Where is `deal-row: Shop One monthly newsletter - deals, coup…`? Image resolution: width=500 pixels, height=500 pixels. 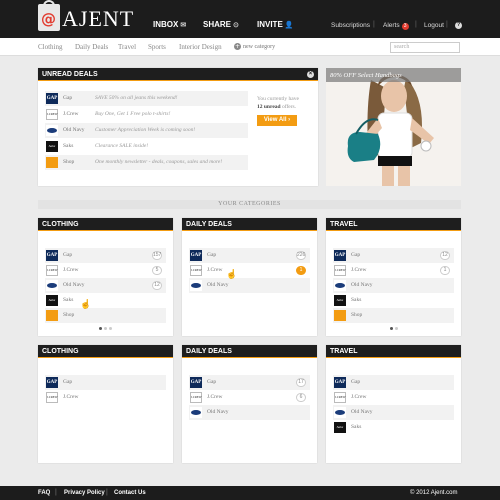
deal-row: Shop One monthly newsletter - deals, coup… is located at coordinates (146, 162).